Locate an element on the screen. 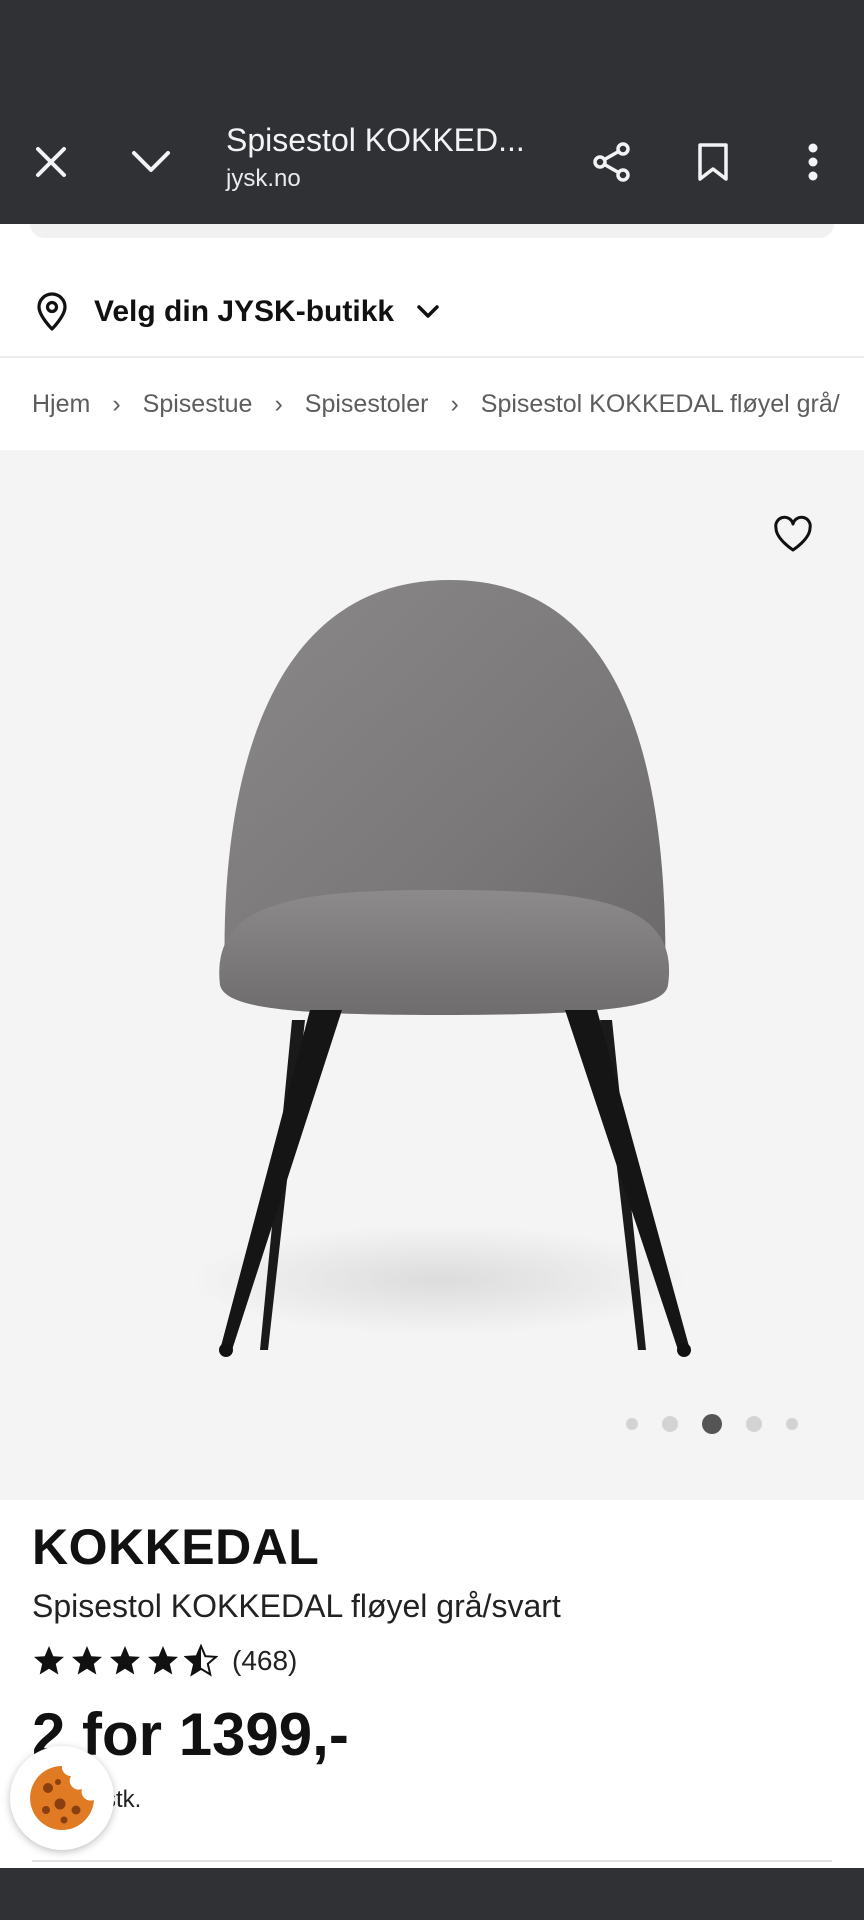 The width and height of the screenshot is (864, 1920). cookie-icon is located at coordinates (62, 1798).